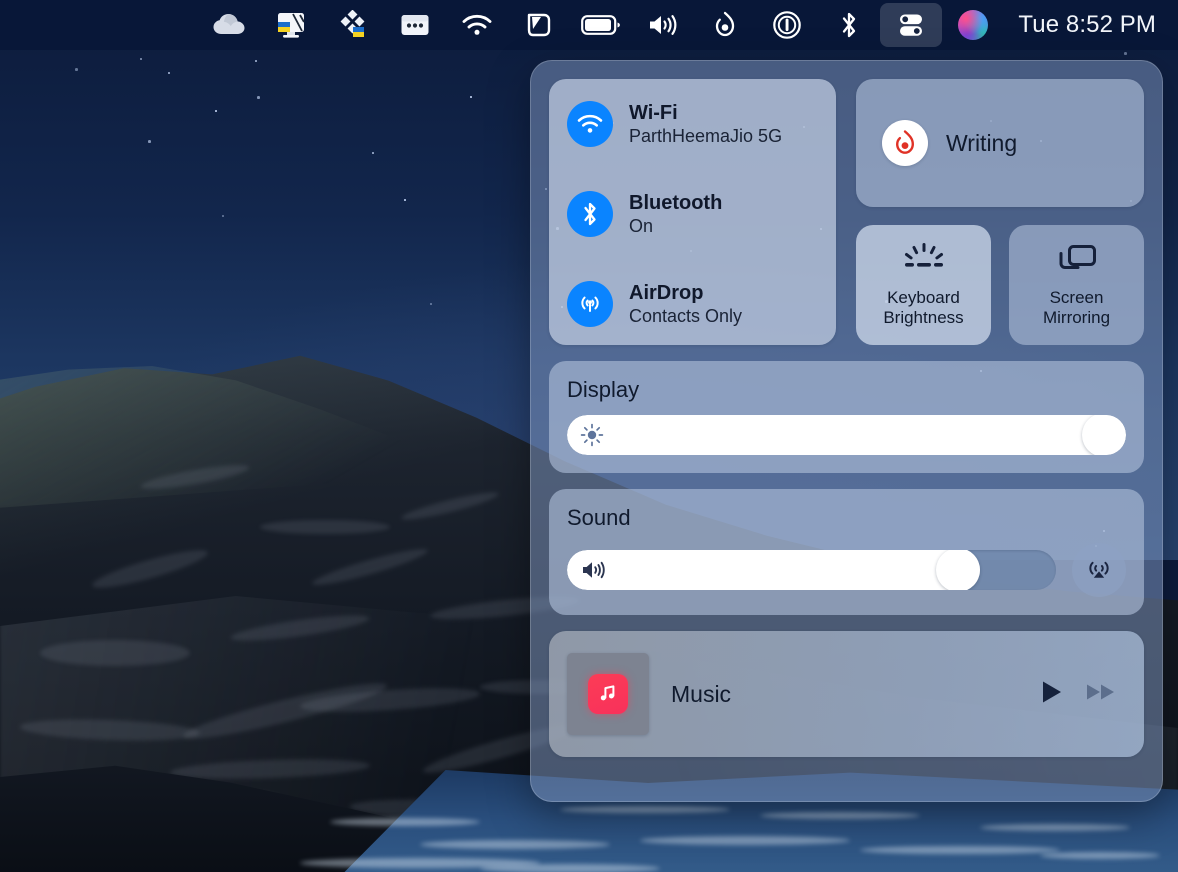 Image resolution: width=1178 pixels, height=872 pixels. Describe the element at coordinates (599, 517) in the screenshot. I see `sound-section-title: Sound` at that location.